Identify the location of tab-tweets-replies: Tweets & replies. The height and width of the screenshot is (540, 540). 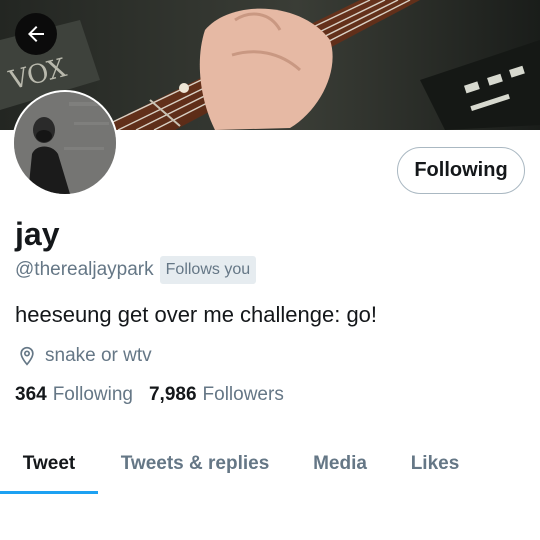
(195, 463).